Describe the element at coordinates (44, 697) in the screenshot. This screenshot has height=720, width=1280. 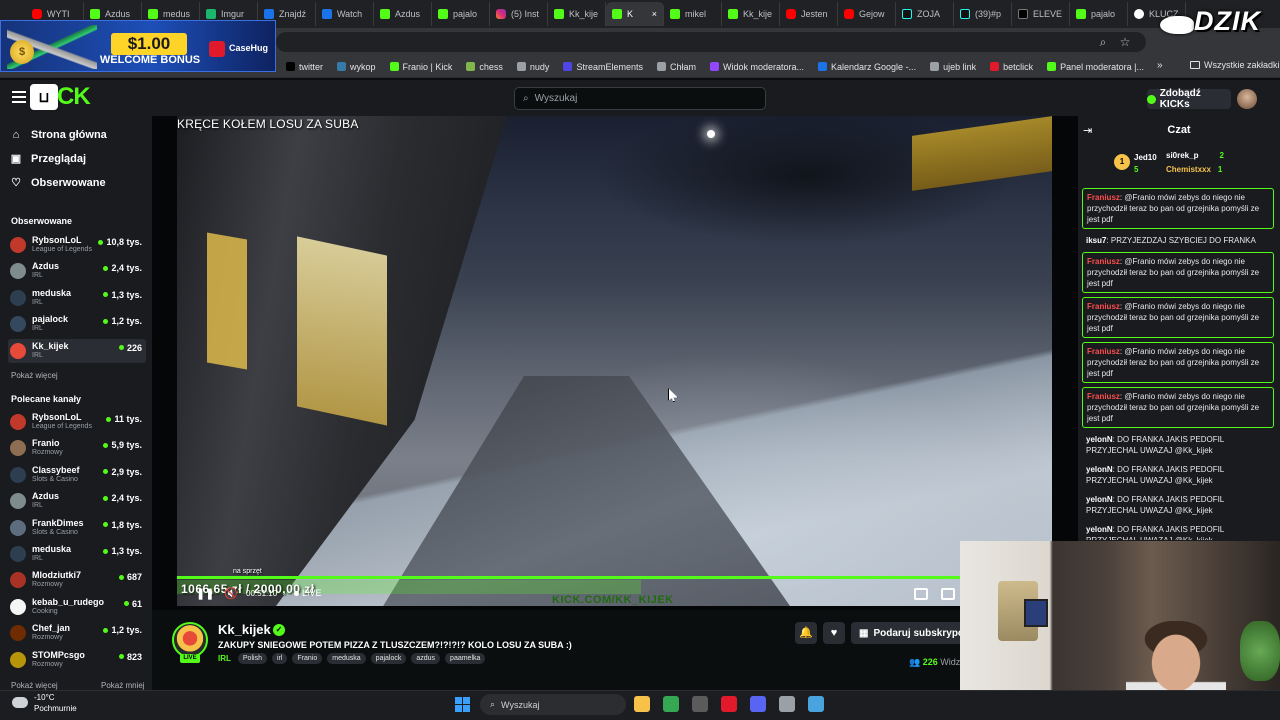
I see `weather-temperature: -10°C` at that location.